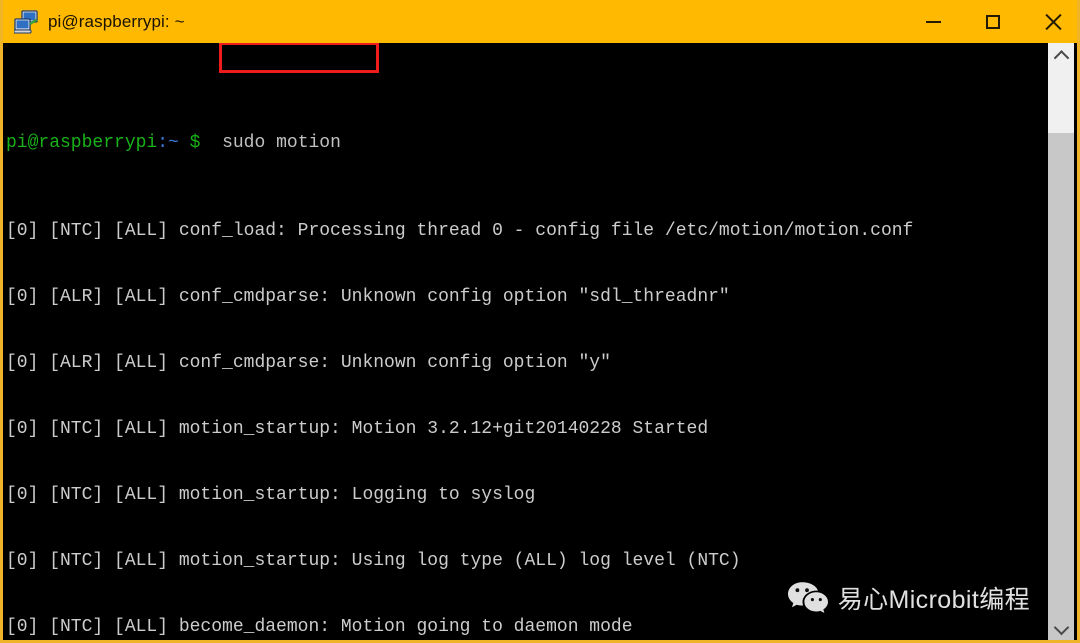 Image resolution: width=1080 pixels, height=643 pixels. I want to click on maximize-icon, so click(993, 21).